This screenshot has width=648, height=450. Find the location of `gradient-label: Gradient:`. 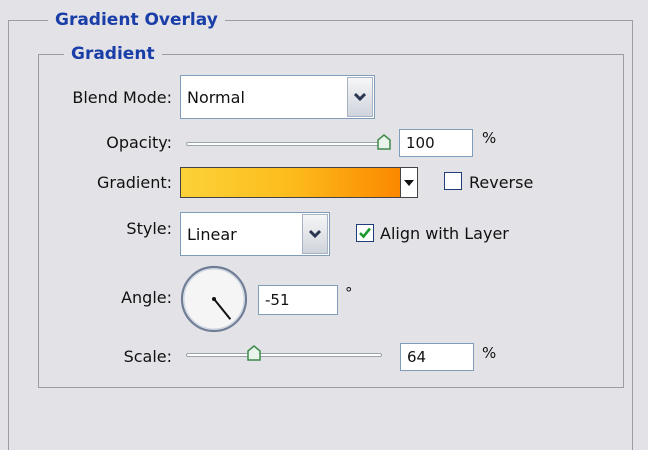

gradient-label: Gradient: is located at coordinates (134, 182).